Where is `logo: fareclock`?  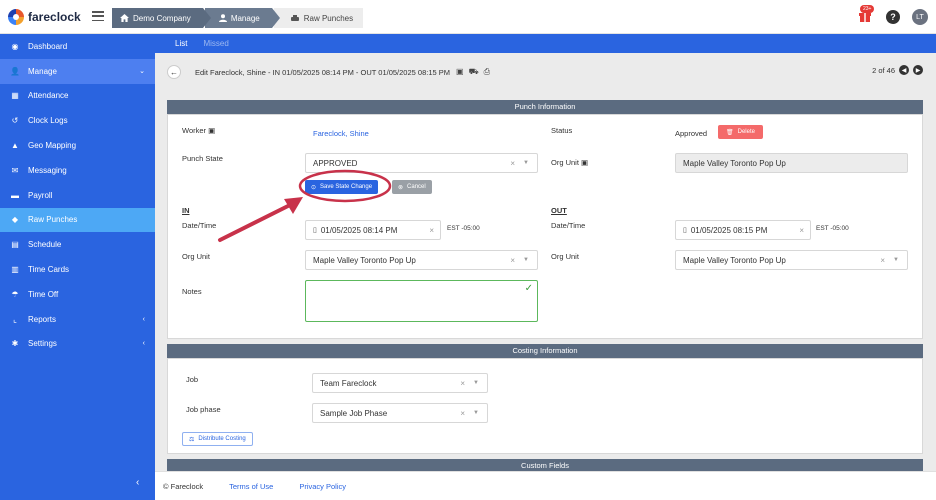
logo: fareclock is located at coordinates (44, 17).